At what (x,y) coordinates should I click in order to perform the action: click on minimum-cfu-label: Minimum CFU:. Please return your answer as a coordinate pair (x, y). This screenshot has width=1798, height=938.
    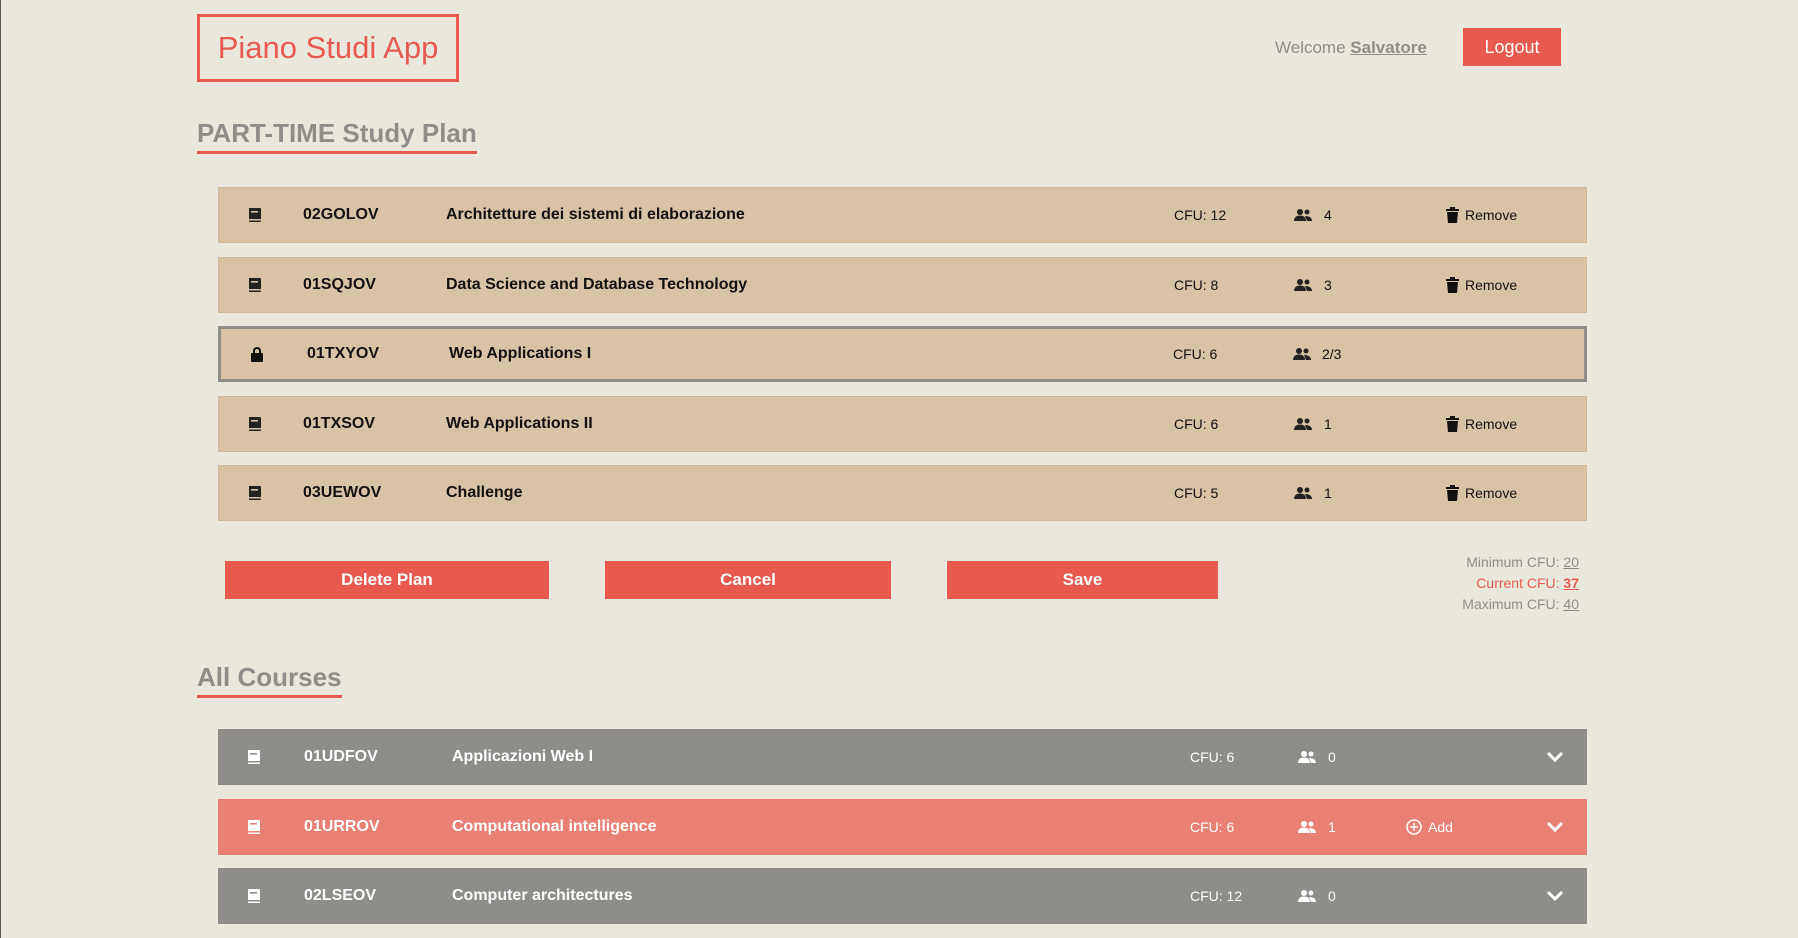
    Looking at the image, I should click on (1513, 562).